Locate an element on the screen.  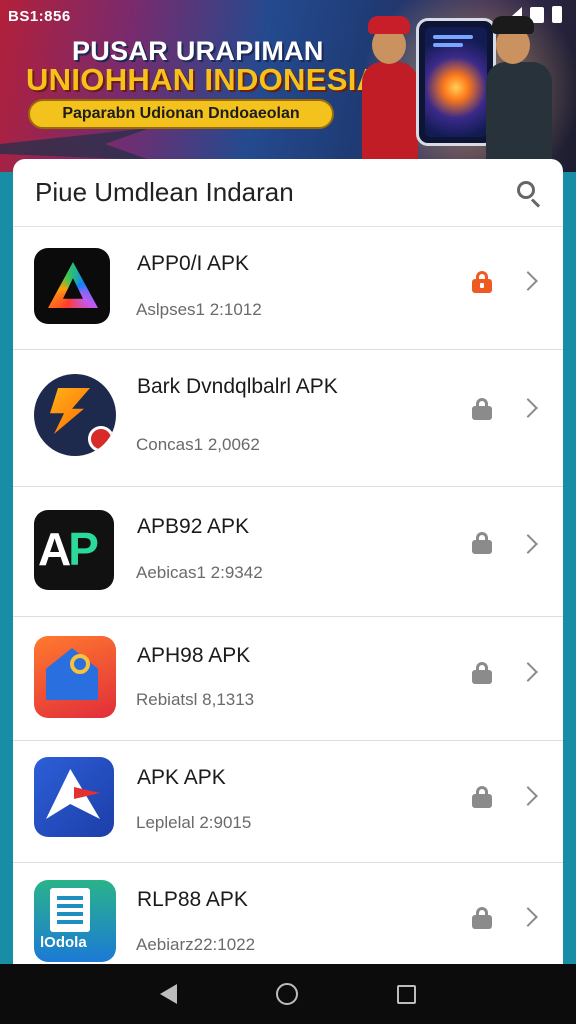
list-item: APP0/I APK Aslpses1 2:1012 is located at coordinates (288, 288).